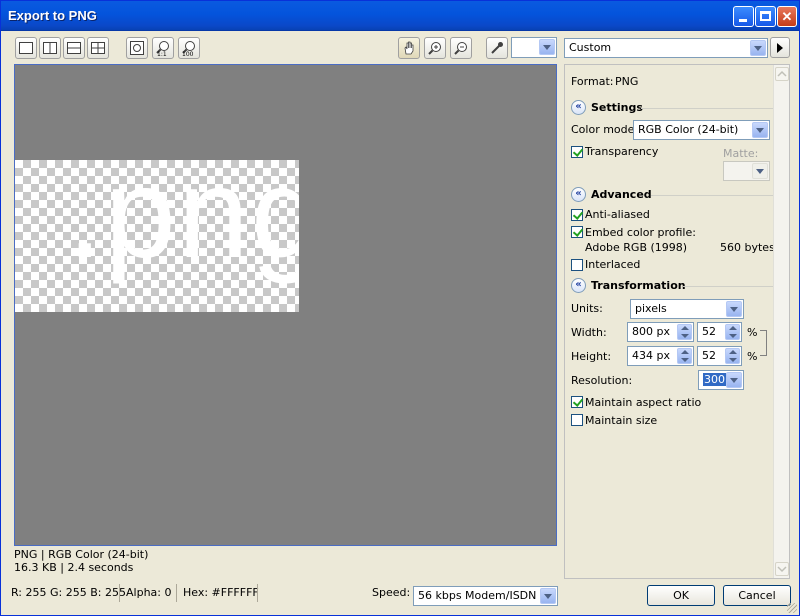 This screenshot has height=616, width=800. I want to click on format-info: PNG | RGB Color (24-bit), so click(81, 554).